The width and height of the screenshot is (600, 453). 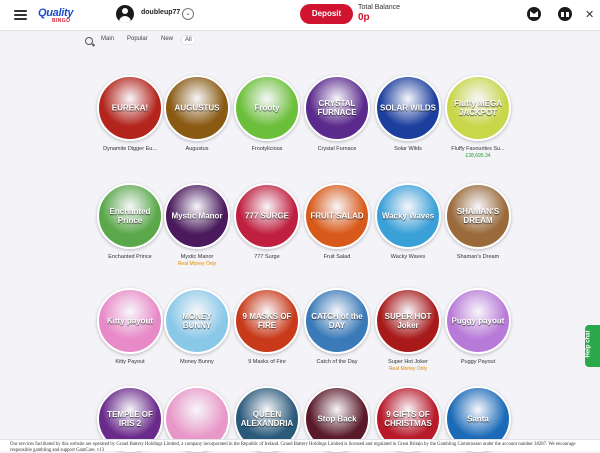 I want to click on game-logo-text: Enchanted Prince, so click(x=130, y=216).